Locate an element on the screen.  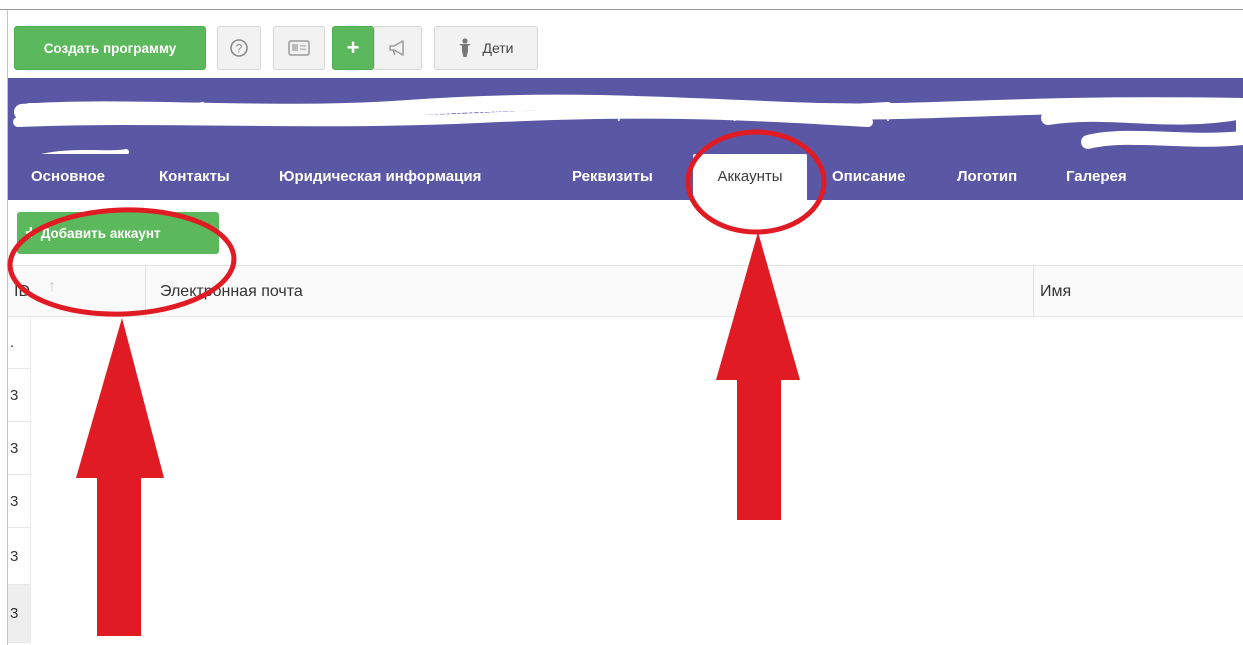
question-circle-icon: ? is located at coordinates (239, 48).